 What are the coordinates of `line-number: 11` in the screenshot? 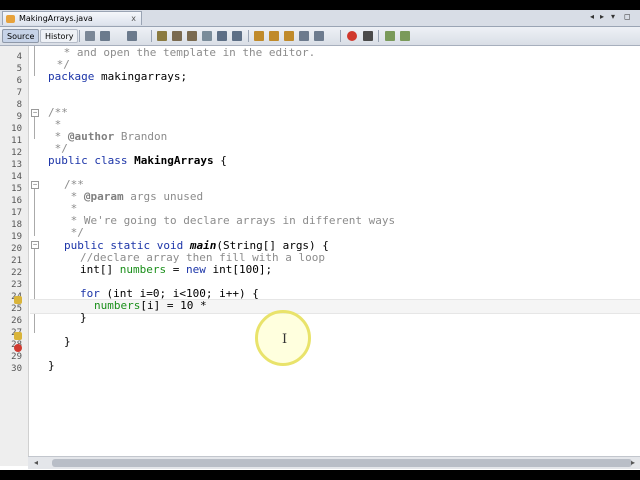 It's located at (16, 141).